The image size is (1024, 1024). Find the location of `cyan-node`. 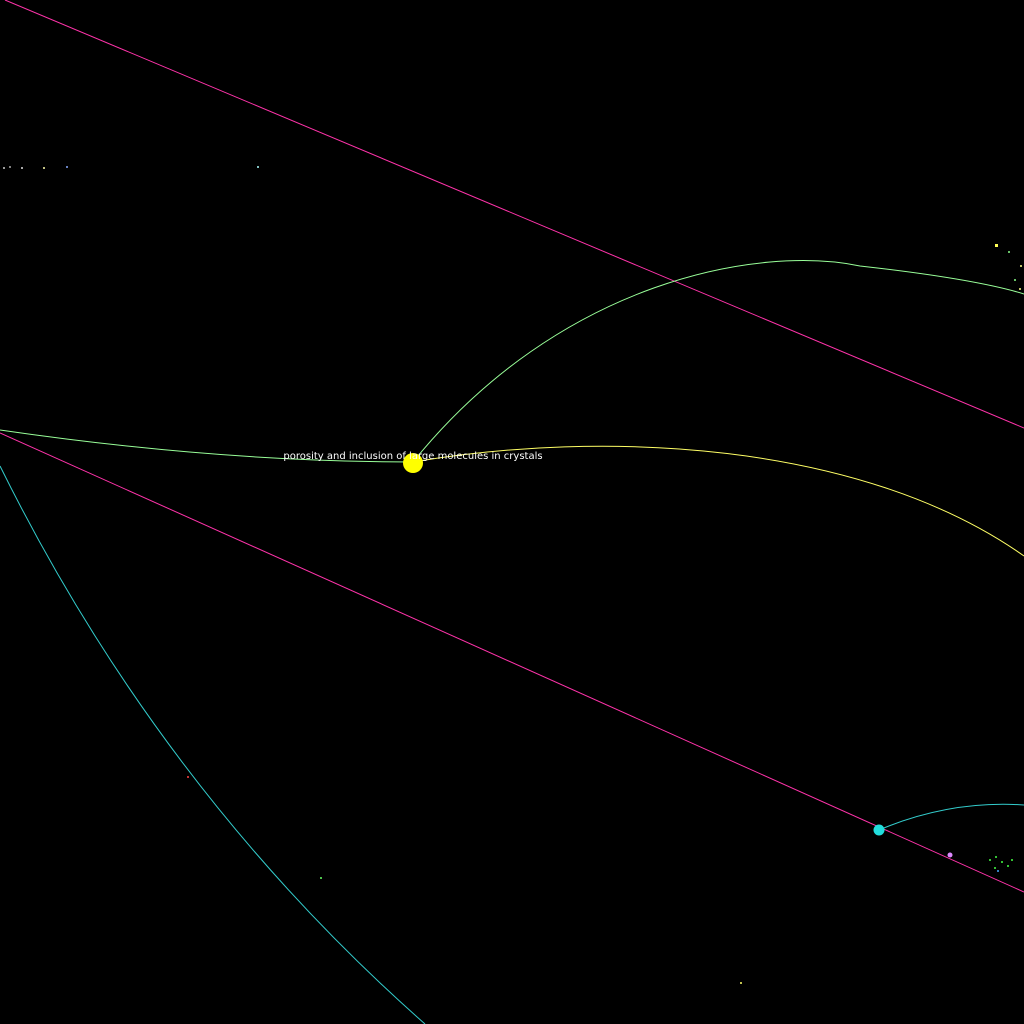

cyan-node is located at coordinates (879, 830).